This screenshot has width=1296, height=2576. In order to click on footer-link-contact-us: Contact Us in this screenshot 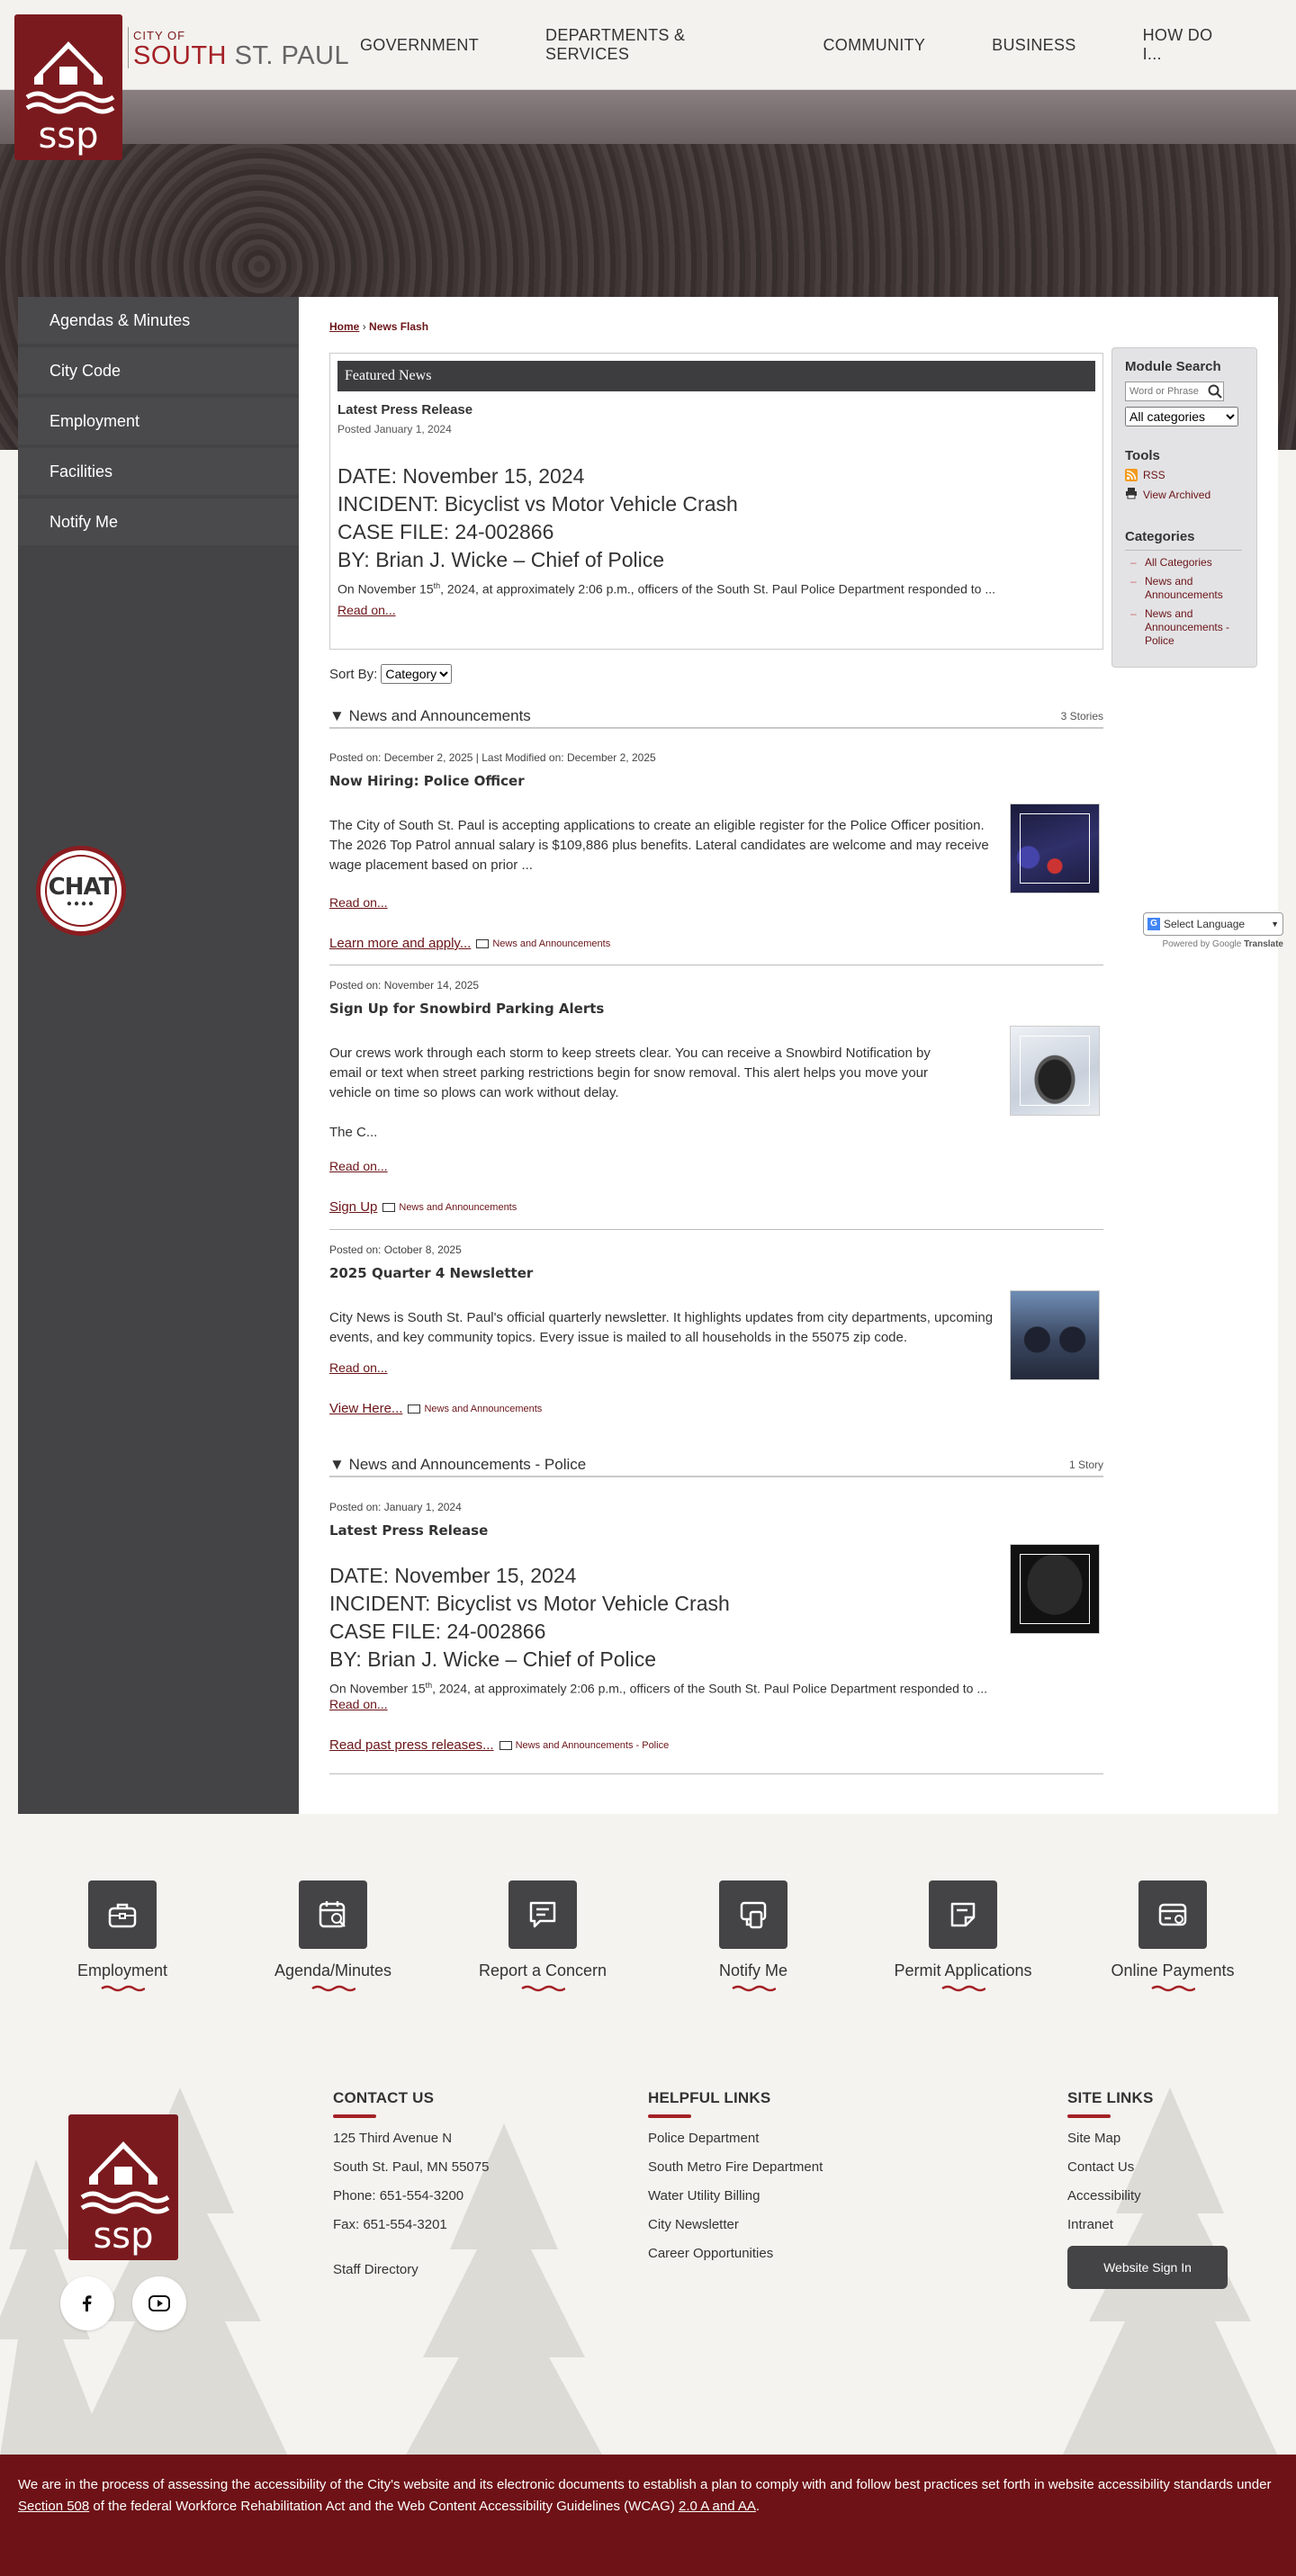, I will do `click(1147, 2167)`.